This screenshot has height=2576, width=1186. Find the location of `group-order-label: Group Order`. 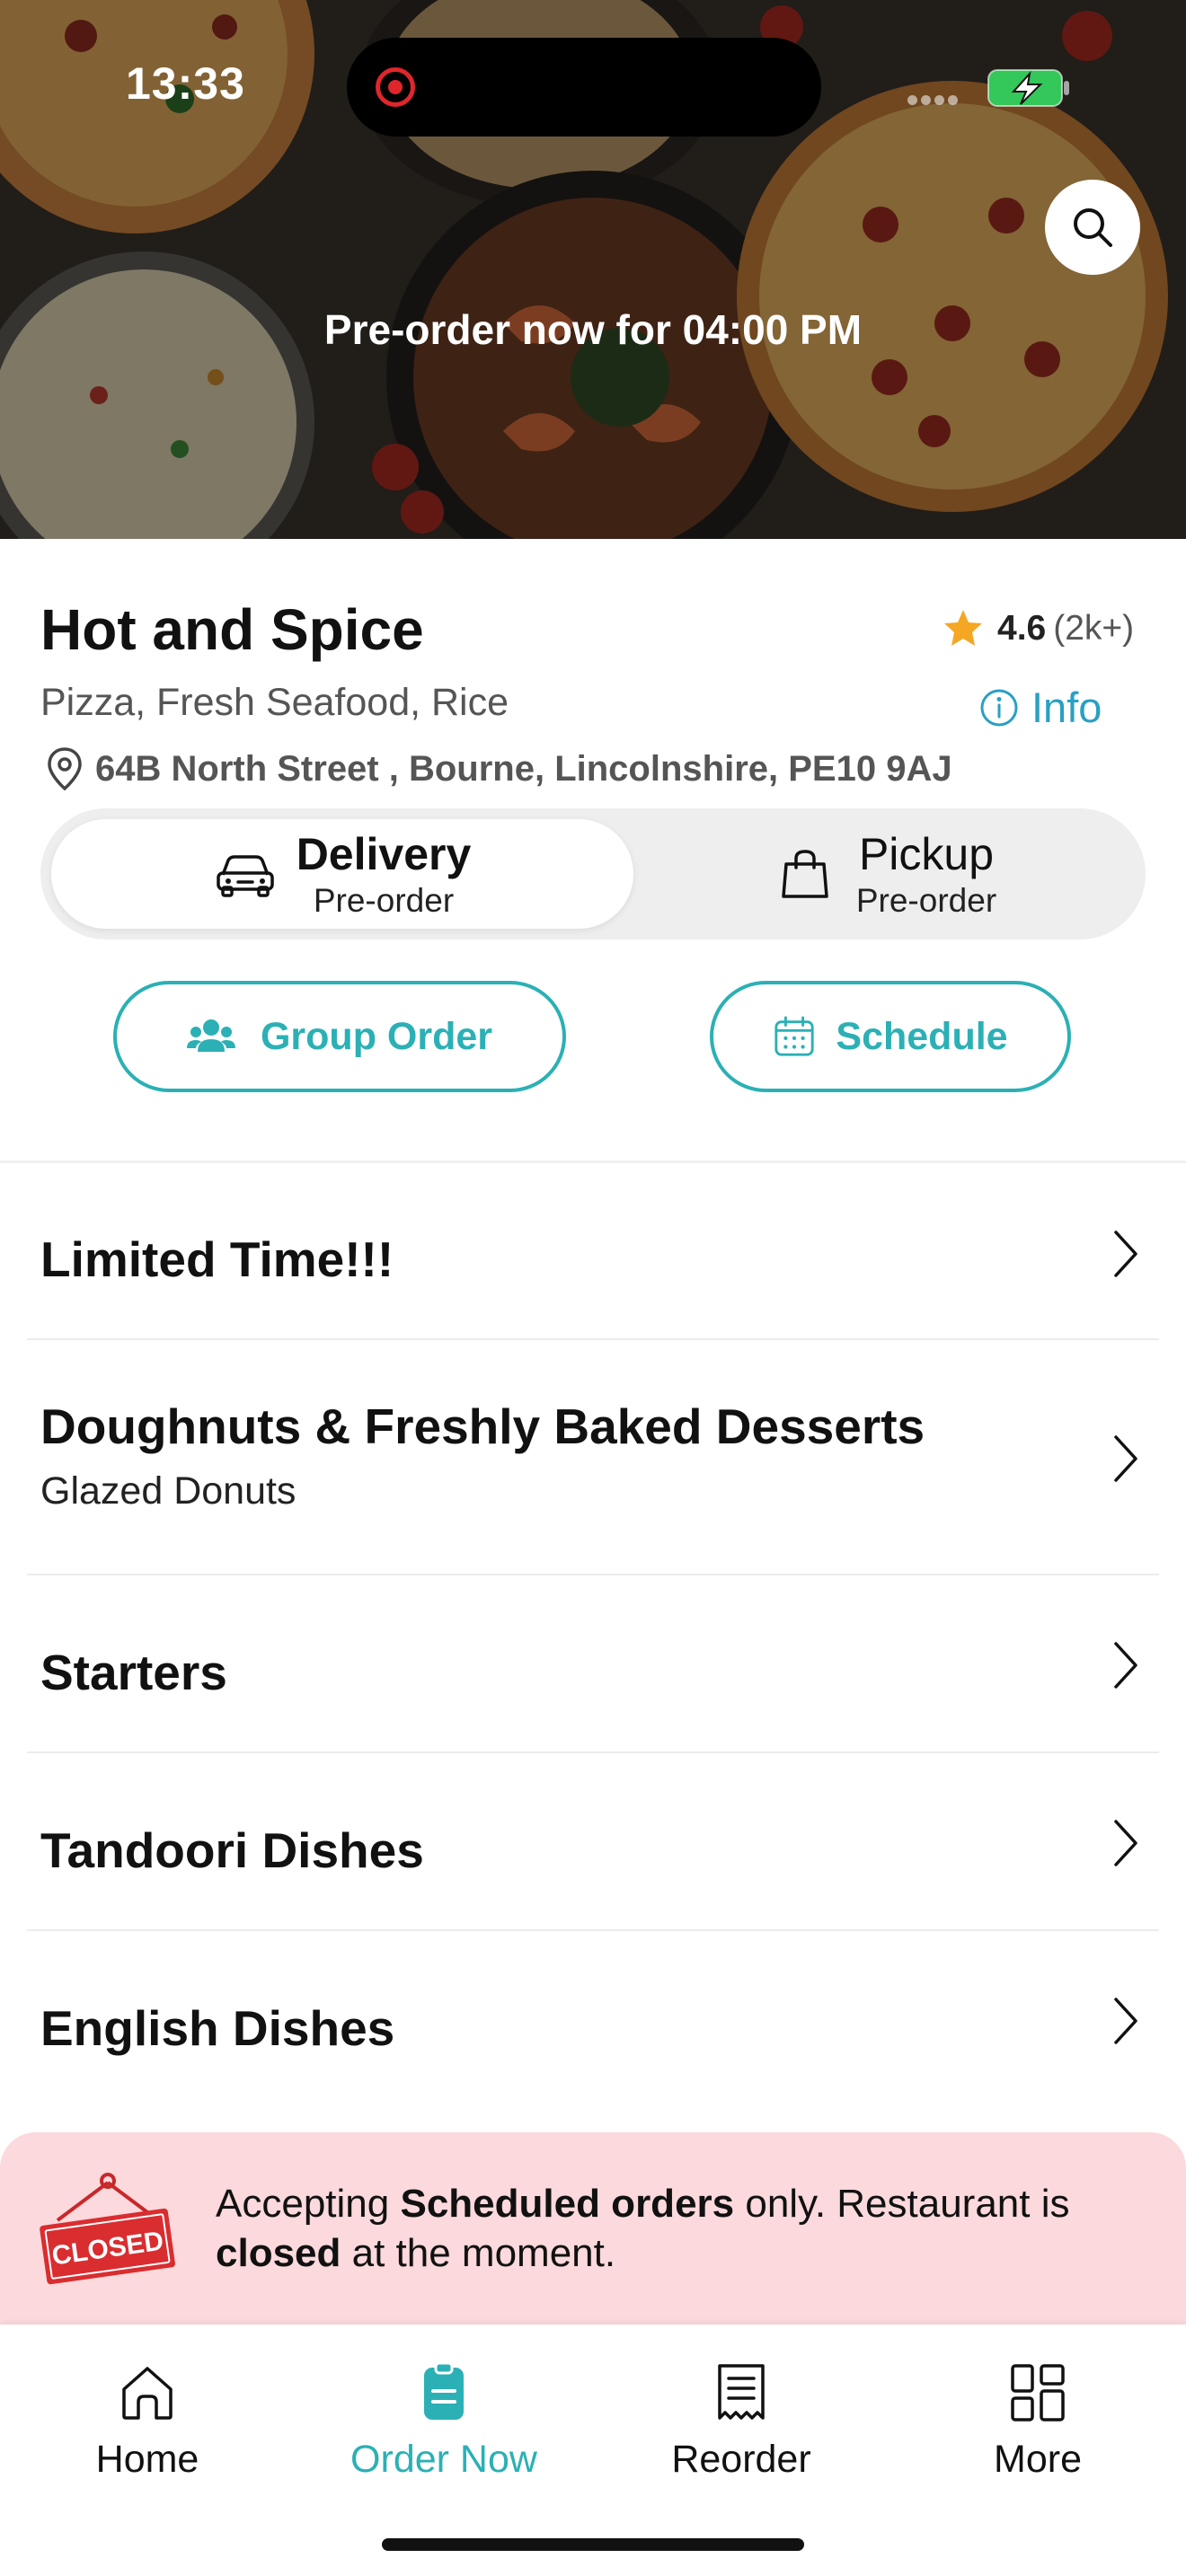

group-order-label: Group Order is located at coordinates (376, 1036).